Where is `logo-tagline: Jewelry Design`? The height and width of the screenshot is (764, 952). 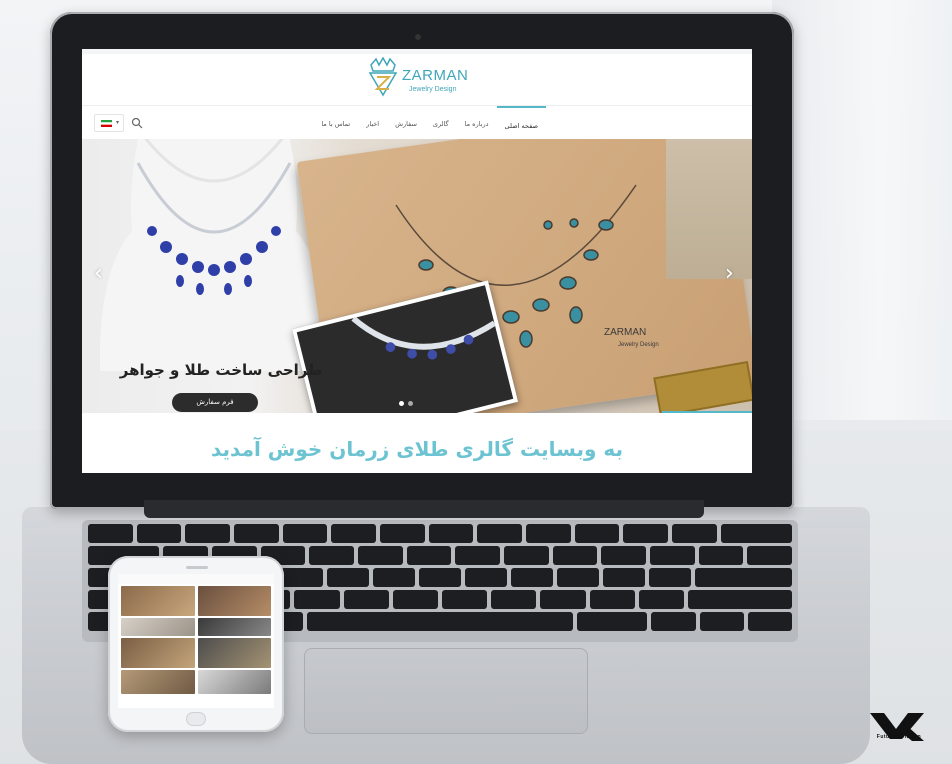
logo-tagline: Jewelry Design is located at coordinates (433, 89).